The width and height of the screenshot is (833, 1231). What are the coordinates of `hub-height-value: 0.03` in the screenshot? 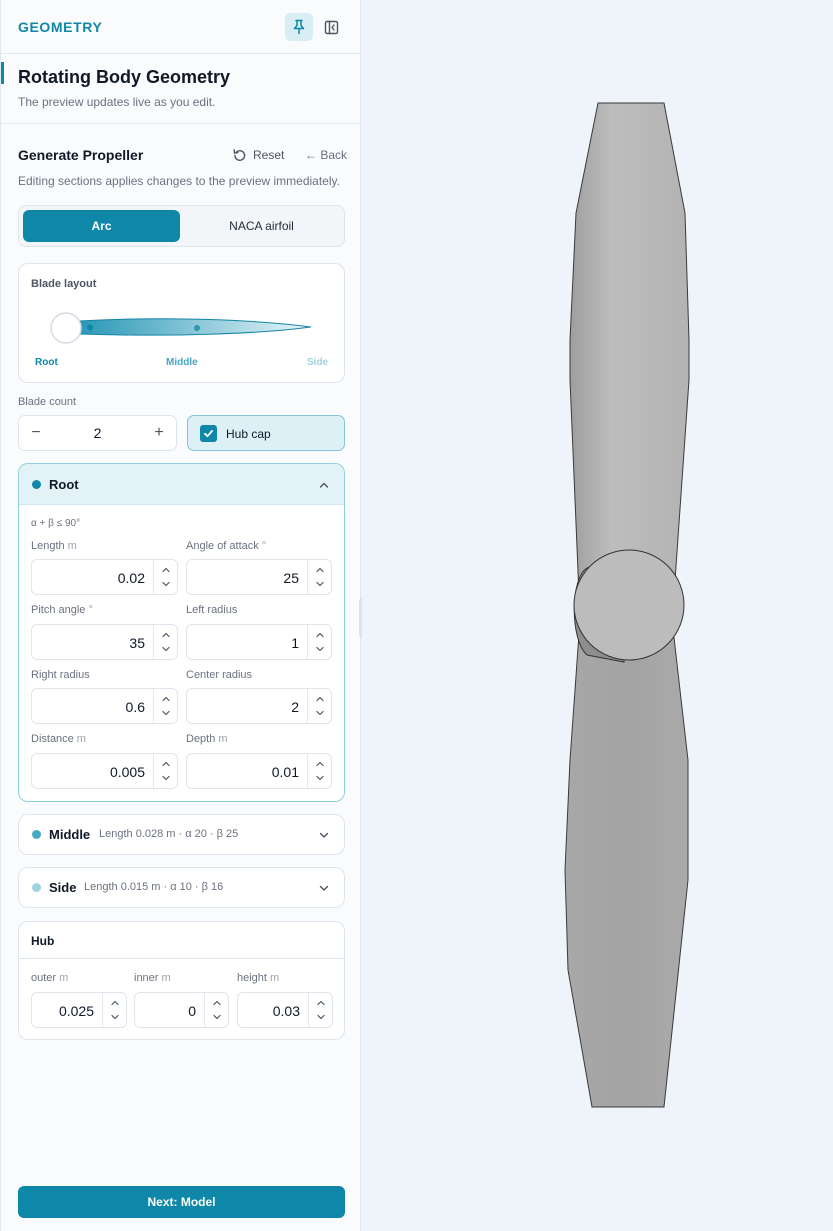 It's located at (286, 1011).